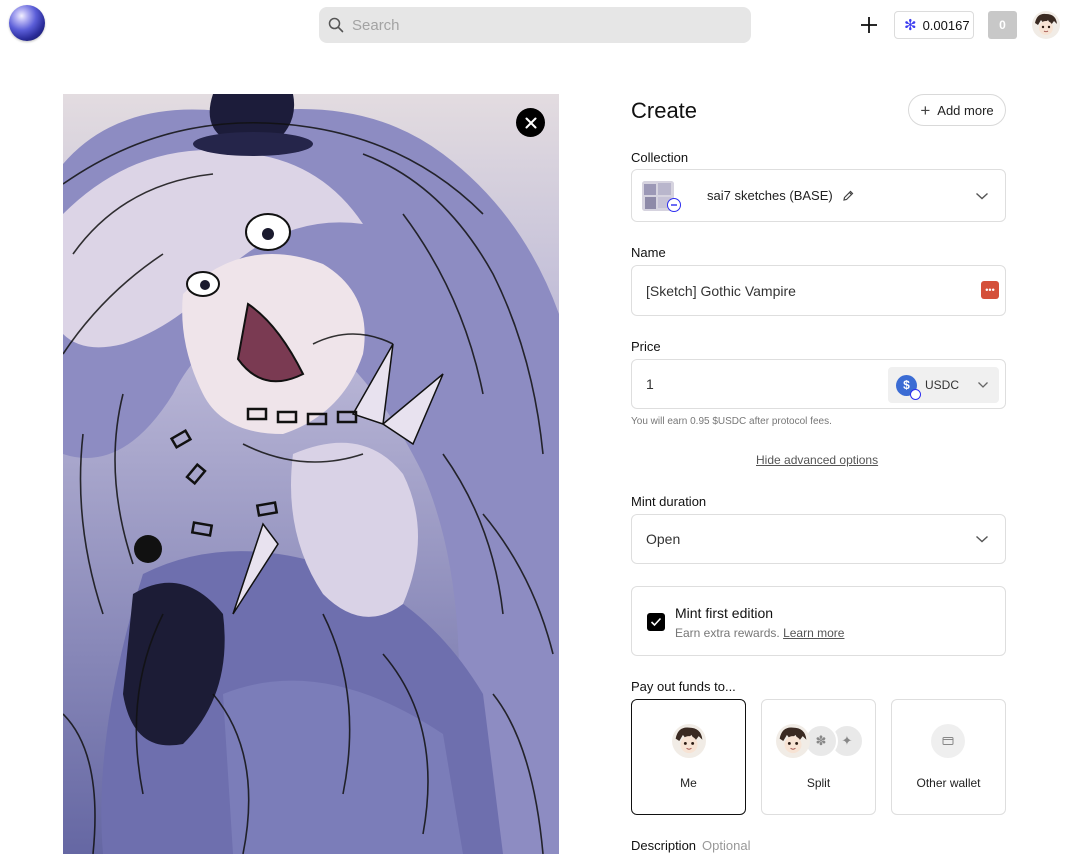  What do you see at coordinates (27, 23) in the screenshot?
I see `app-logo` at bounding box center [27, 23].